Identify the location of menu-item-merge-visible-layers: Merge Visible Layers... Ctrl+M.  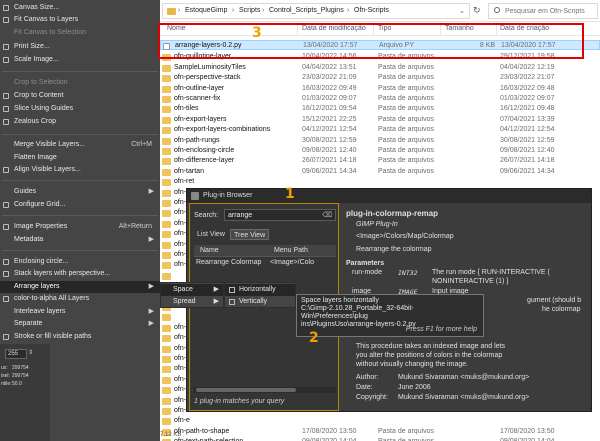
(80, 145).